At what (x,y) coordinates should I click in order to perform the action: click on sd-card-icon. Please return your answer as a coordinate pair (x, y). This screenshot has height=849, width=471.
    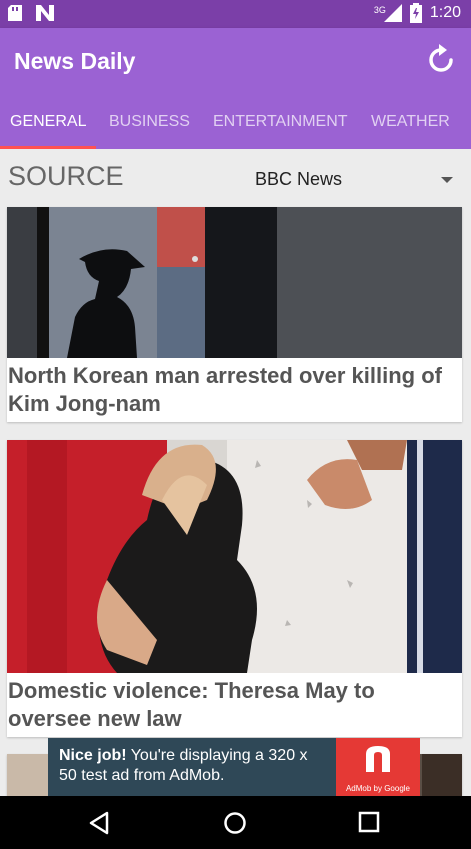
    Looking at the image, I should click on (15, 13).